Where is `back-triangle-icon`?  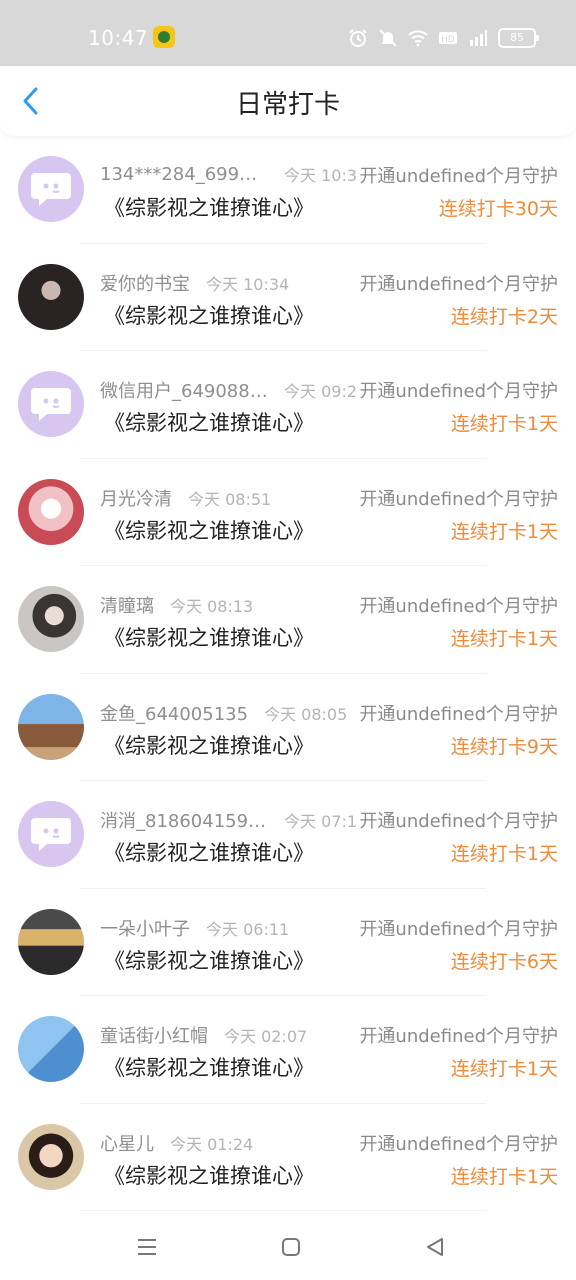
back-triangle-icon is located at coordinates (435, 1247).